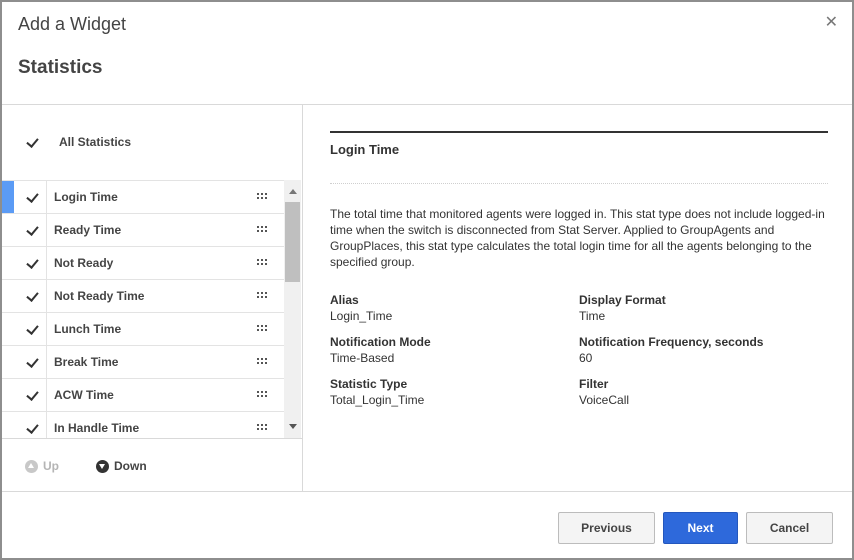 This screenshot has height=560, width=854. I want to click on list-item: Ready Time, so click(143, 229).